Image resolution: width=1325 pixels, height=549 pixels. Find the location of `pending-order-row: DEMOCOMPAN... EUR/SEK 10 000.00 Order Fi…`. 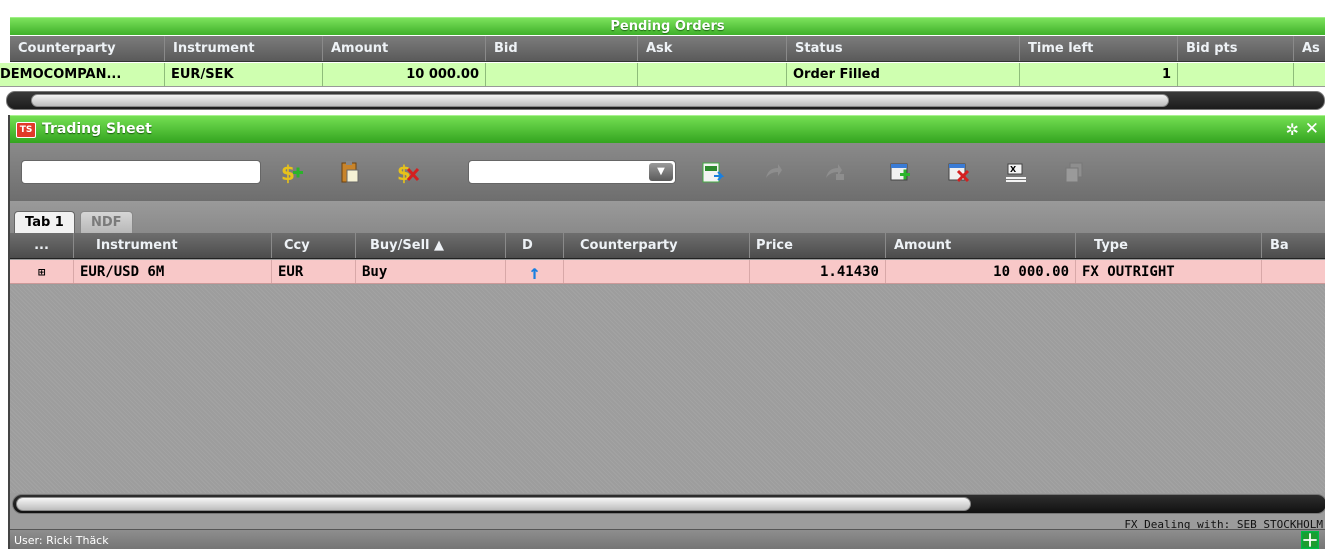

pending-order-row: DEMOCOMPAN... EUR/SEK 10 000.00 Order Fi… is located at coordinates (662, 75).